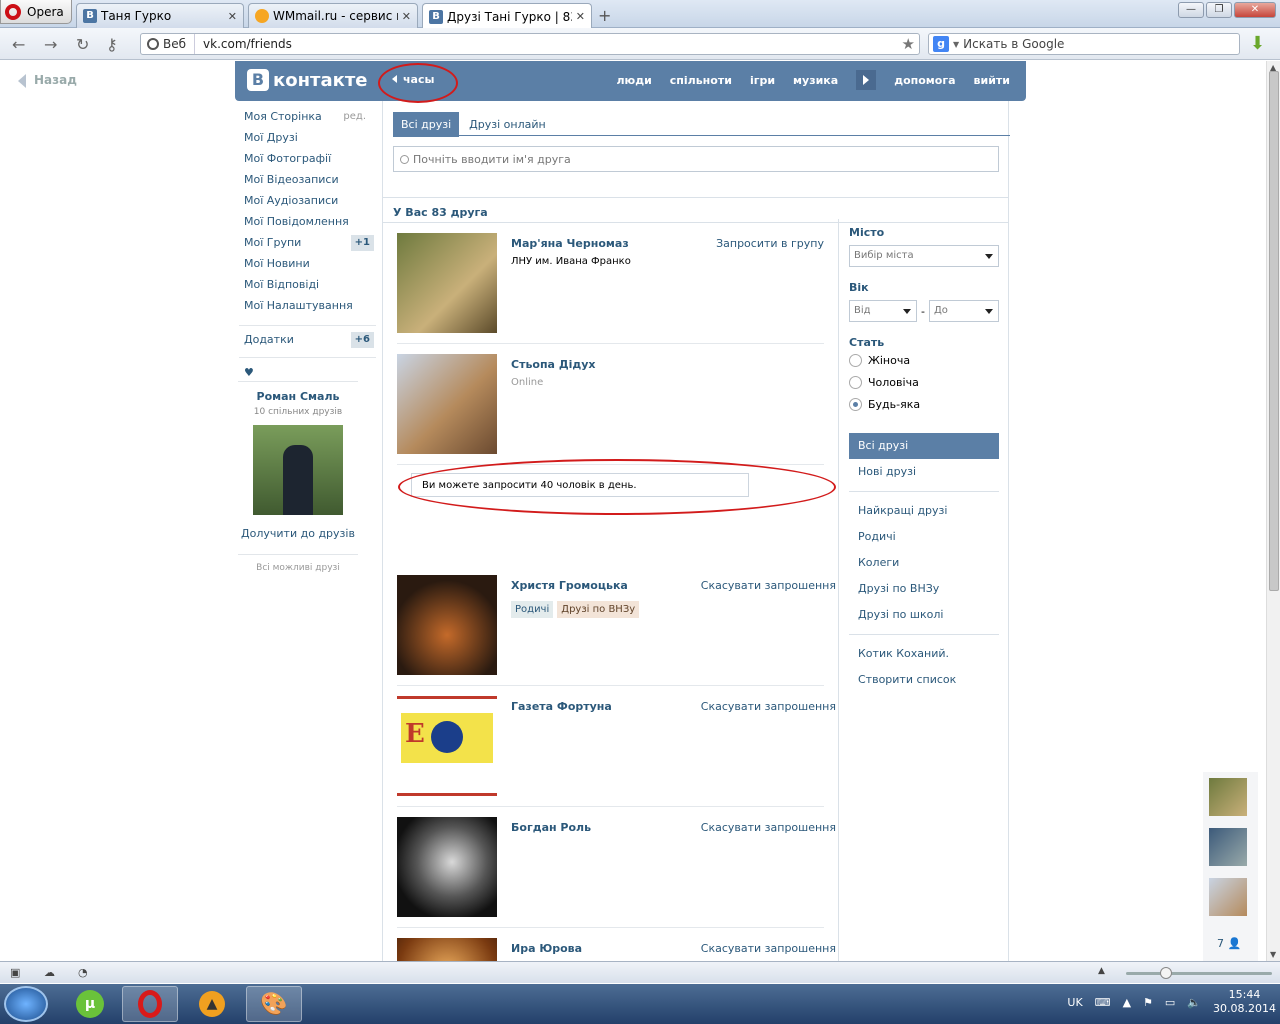 This screenshot has height=1024, width=1280. What do you see at coordinates (310, 268) in the screenshot?
I see `menu-my-news: Мої Новини` at bounding box center [310, 268].